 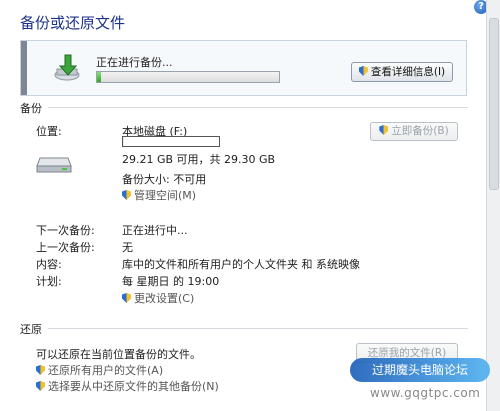 What do you see at coordinates (106, 370) in the screenshot?
I see `restore-all-users-label: 还原所有用户的文件(A)` at bounding box center [106, 370].